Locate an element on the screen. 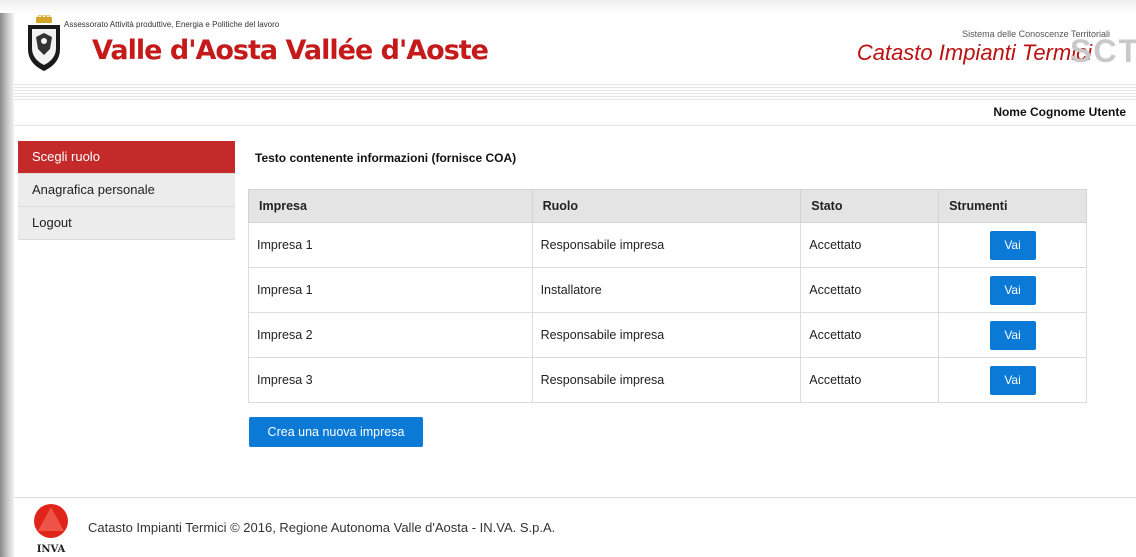 This screenshot has height=557, width=1136. header-stripe-bar is located at coordinates (575, 93).